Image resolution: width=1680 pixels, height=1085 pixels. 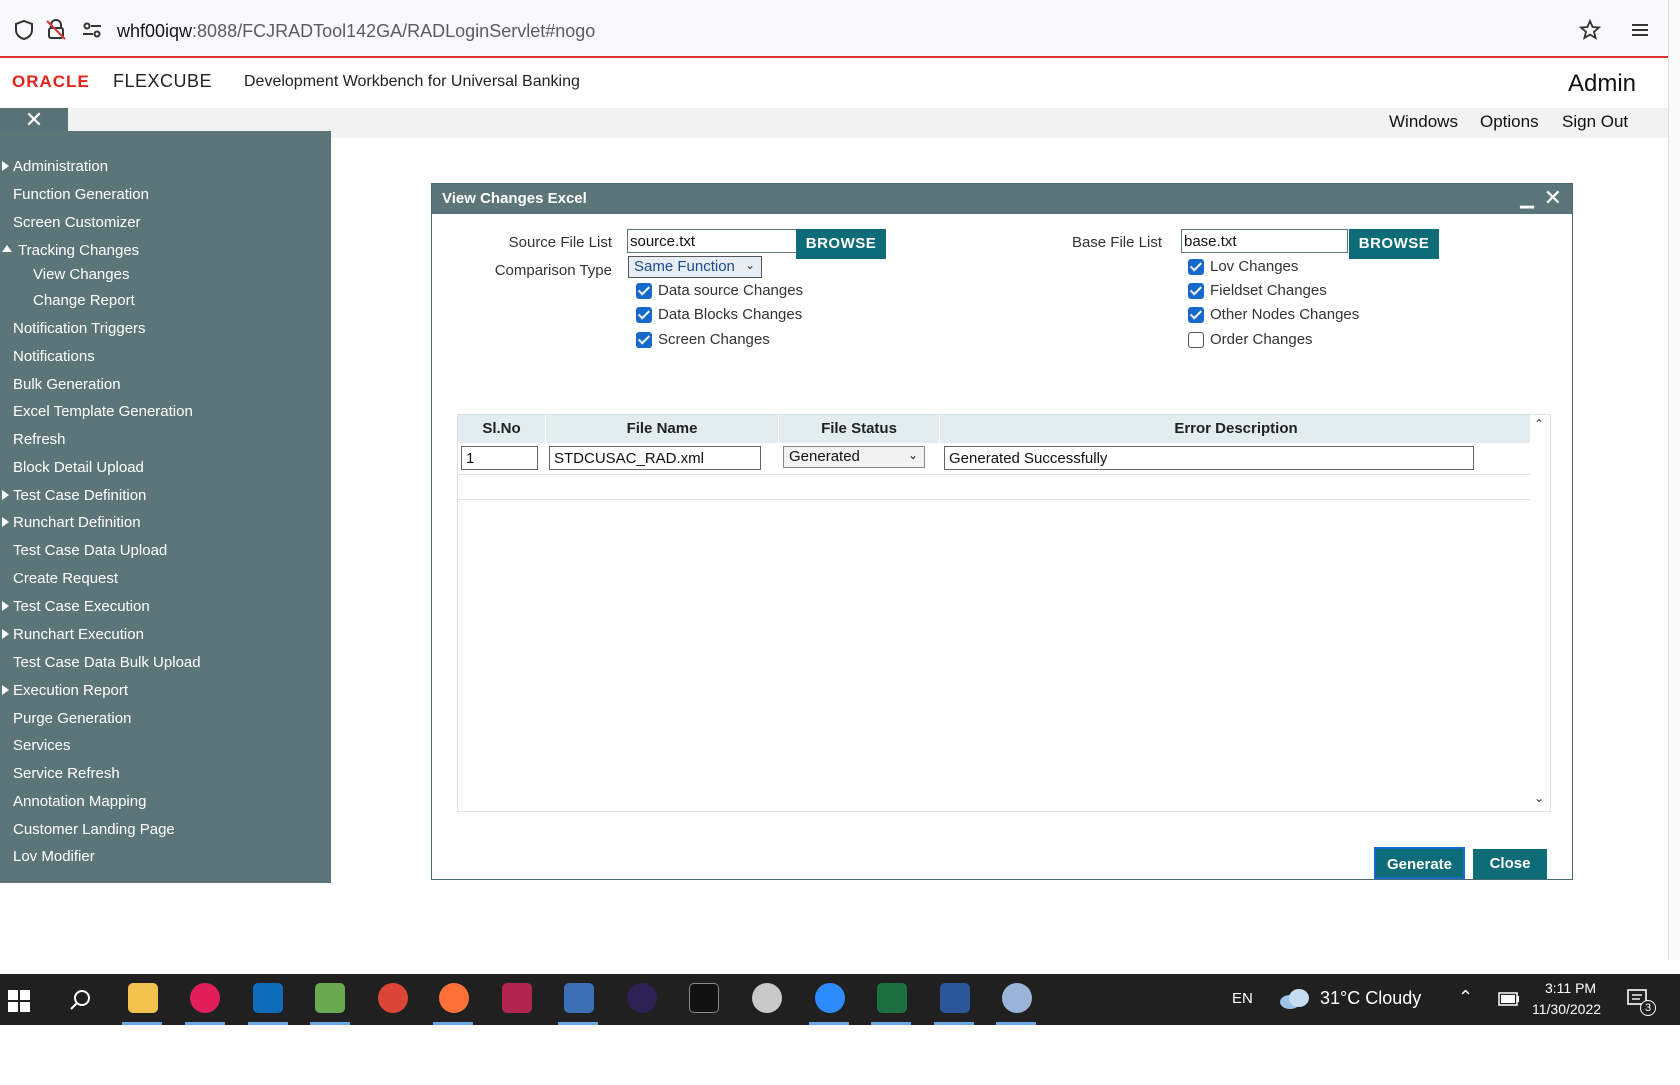 I want to click on notepad-icon, so click(x=330, y=998).